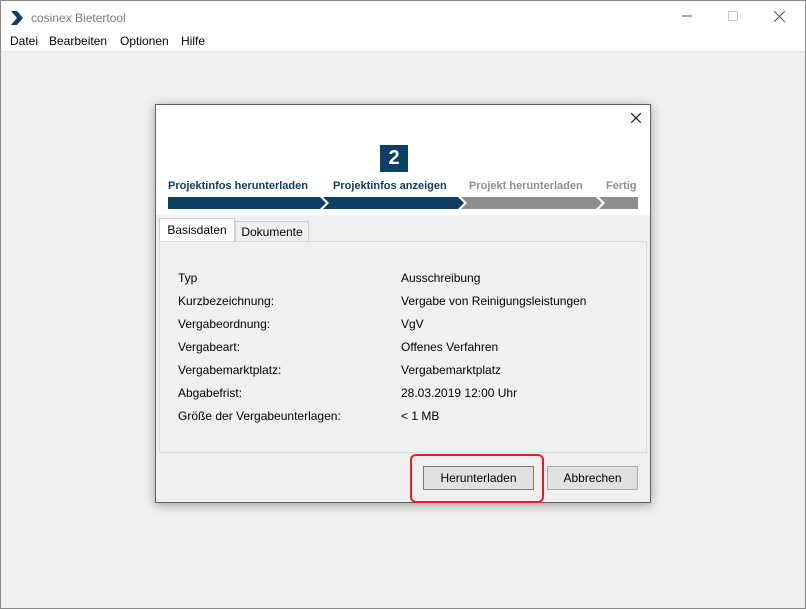 The width and height of the screenshot is (806, 609). I want to click on value-kurzbezeichnung: Vergabe von Reinigungsleistungen, so click(494, 301).